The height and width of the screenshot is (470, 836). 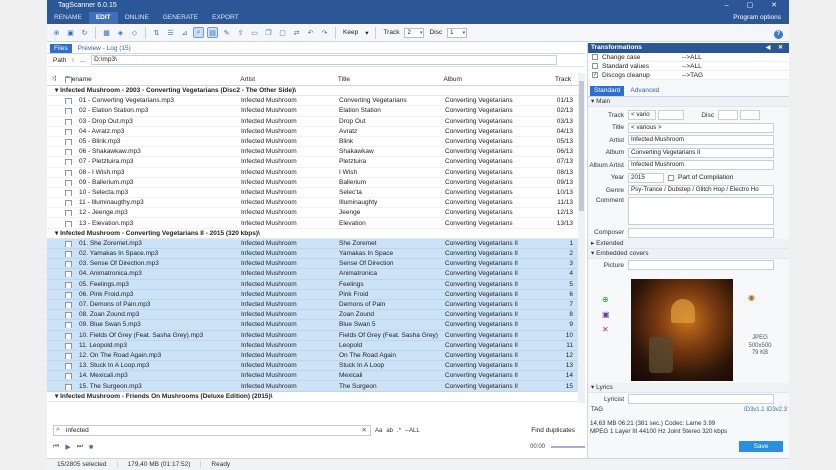 What do you see at coordinates (701, 152) in the screenshot?
I see `album-input: Converting Vegetarians II` at bounding box center [701, 152].